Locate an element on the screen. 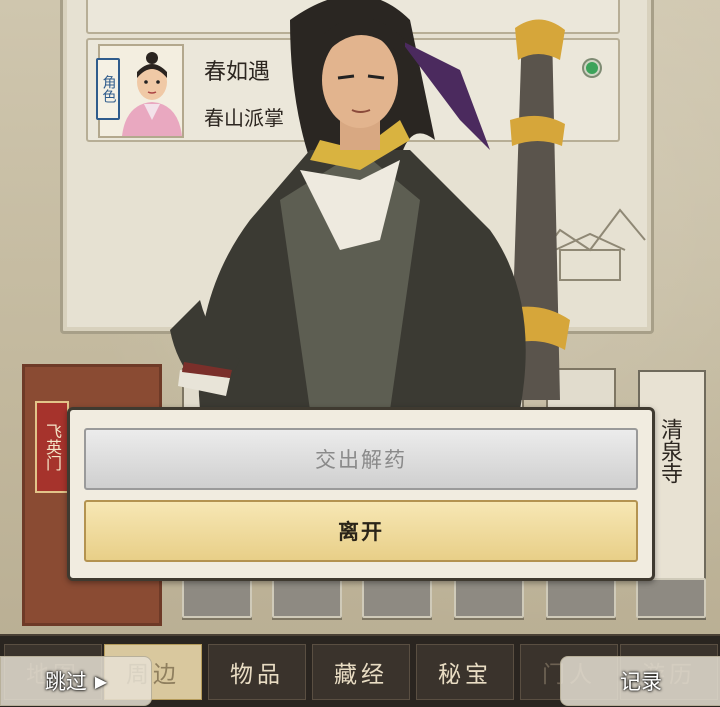 This screenshot has height=707, width=720. tab-items: 物品 is located at coordinates (257, 672).